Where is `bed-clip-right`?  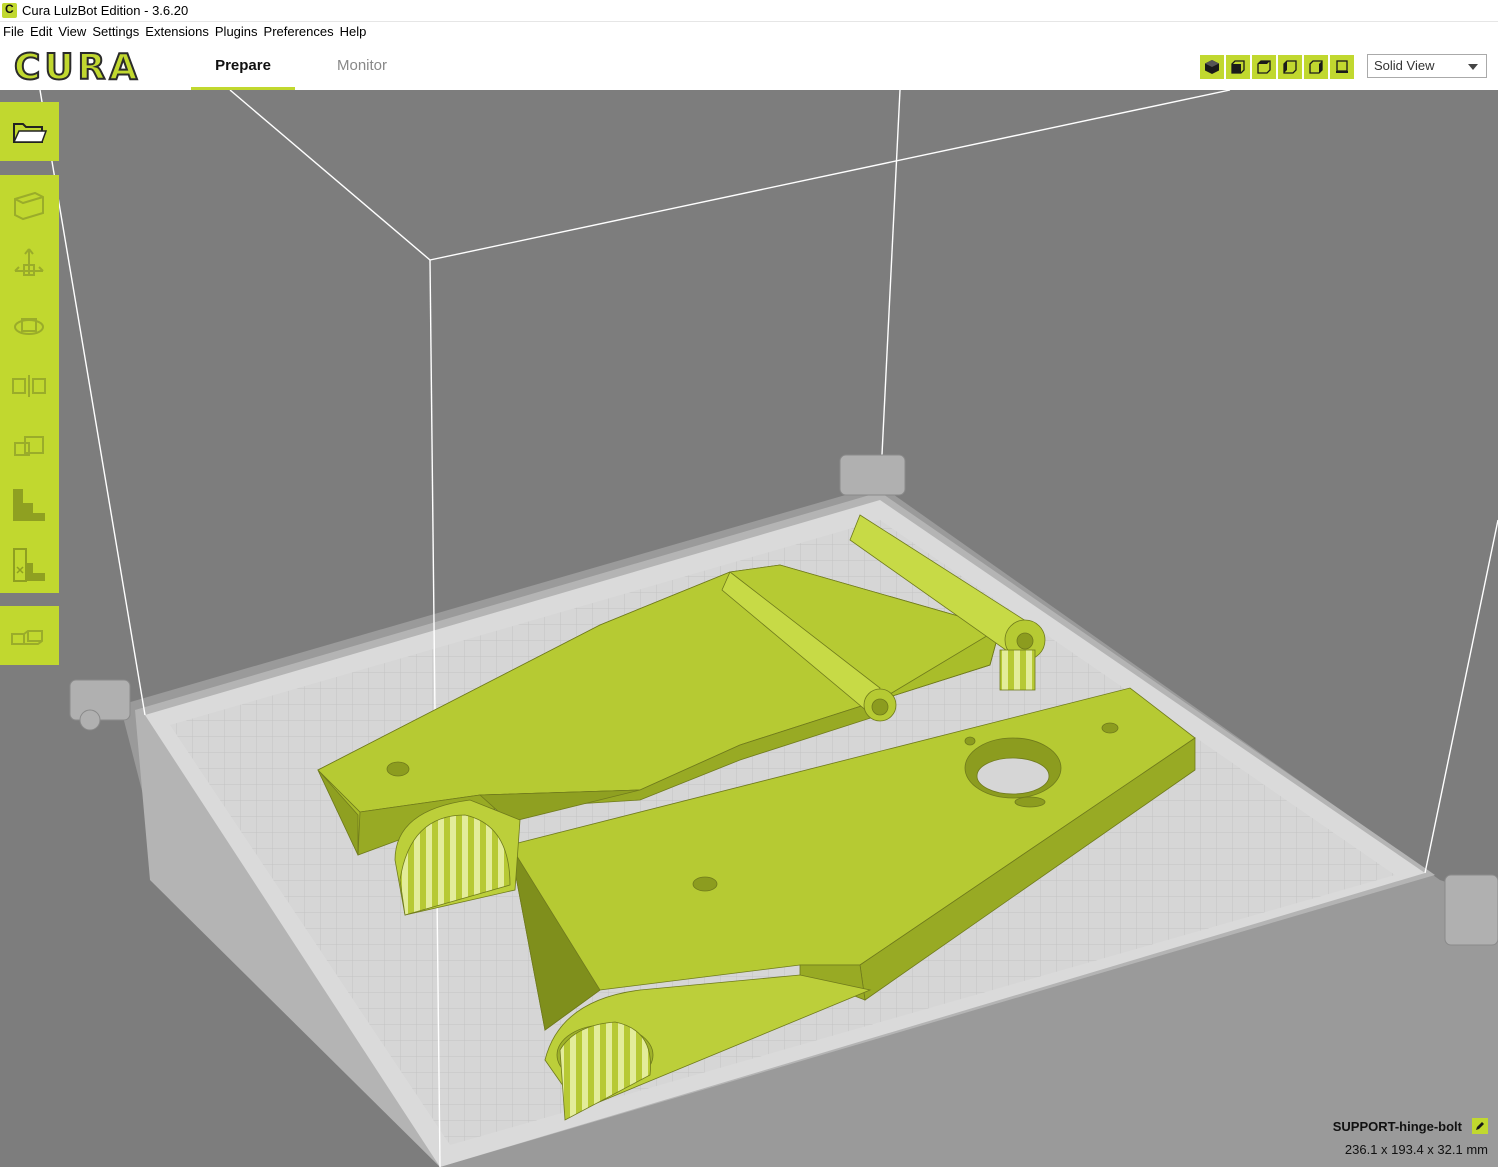 bed-clip-right is located at coordinates (1471, 910).